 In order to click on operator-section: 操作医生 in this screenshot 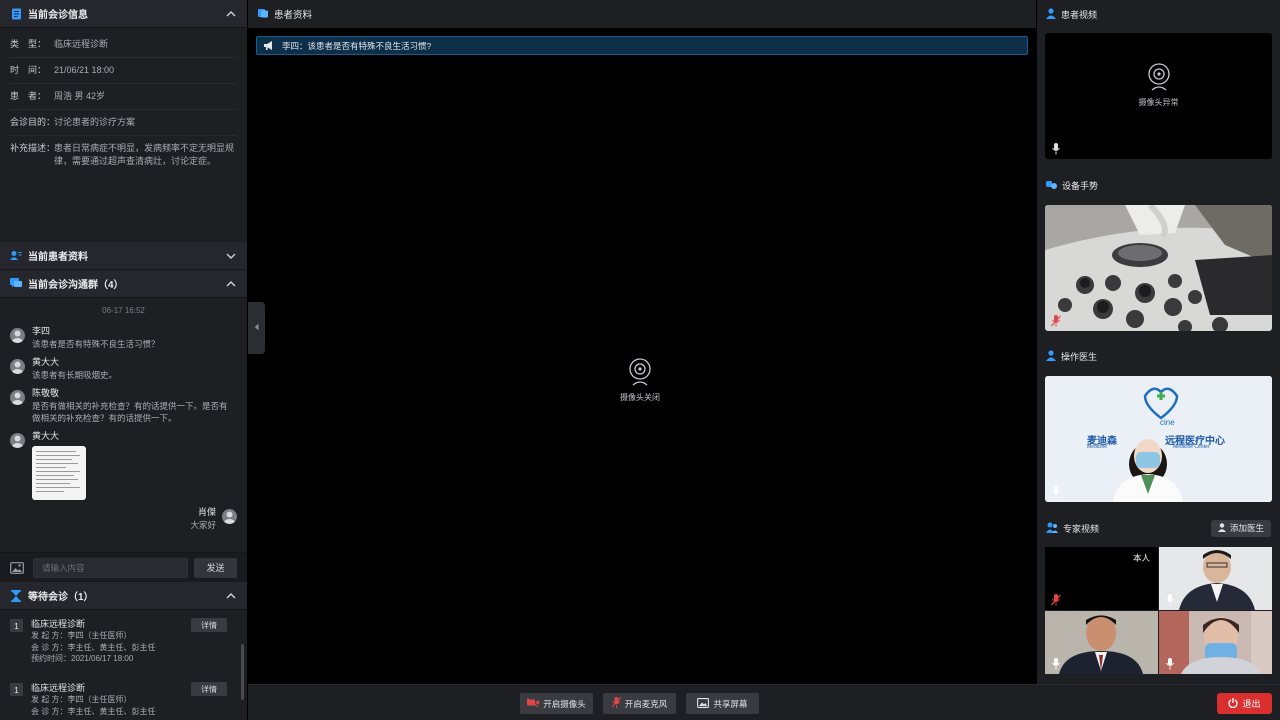, I will do `click(1158, 356)`.